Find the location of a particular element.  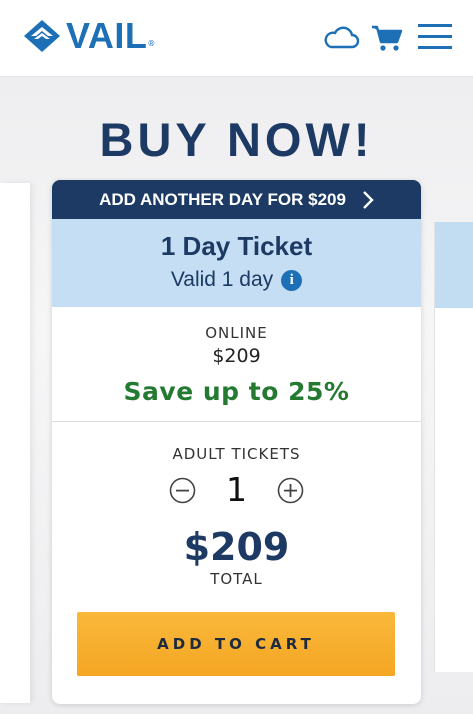

next-ticket-band is located at coordinates (454, 265).